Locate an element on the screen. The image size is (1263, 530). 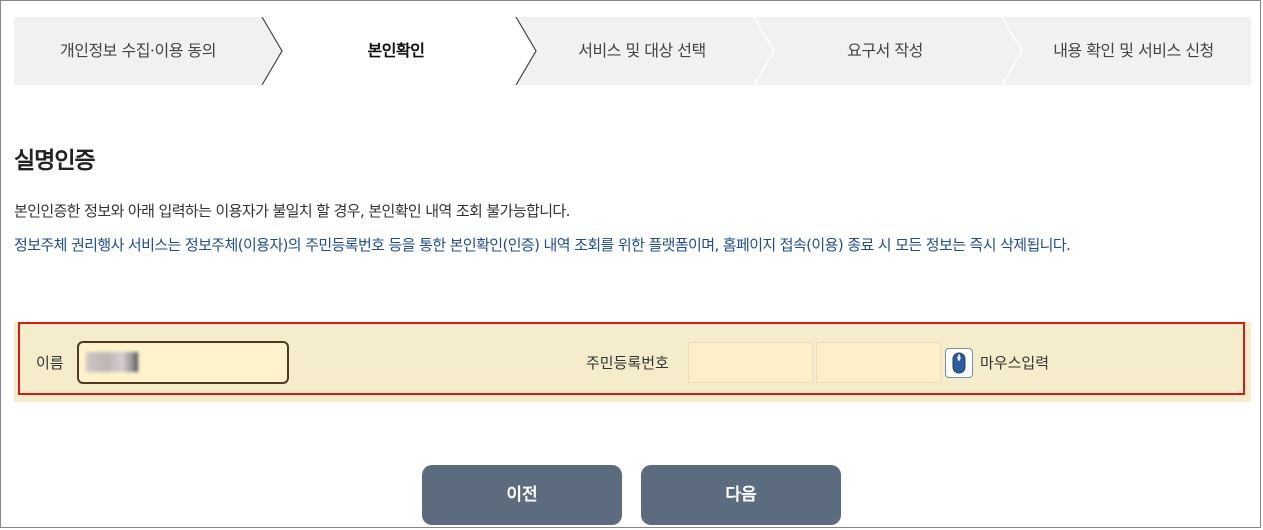
step-request-form: 요구서 작성 is located at coordinates (885, 50).